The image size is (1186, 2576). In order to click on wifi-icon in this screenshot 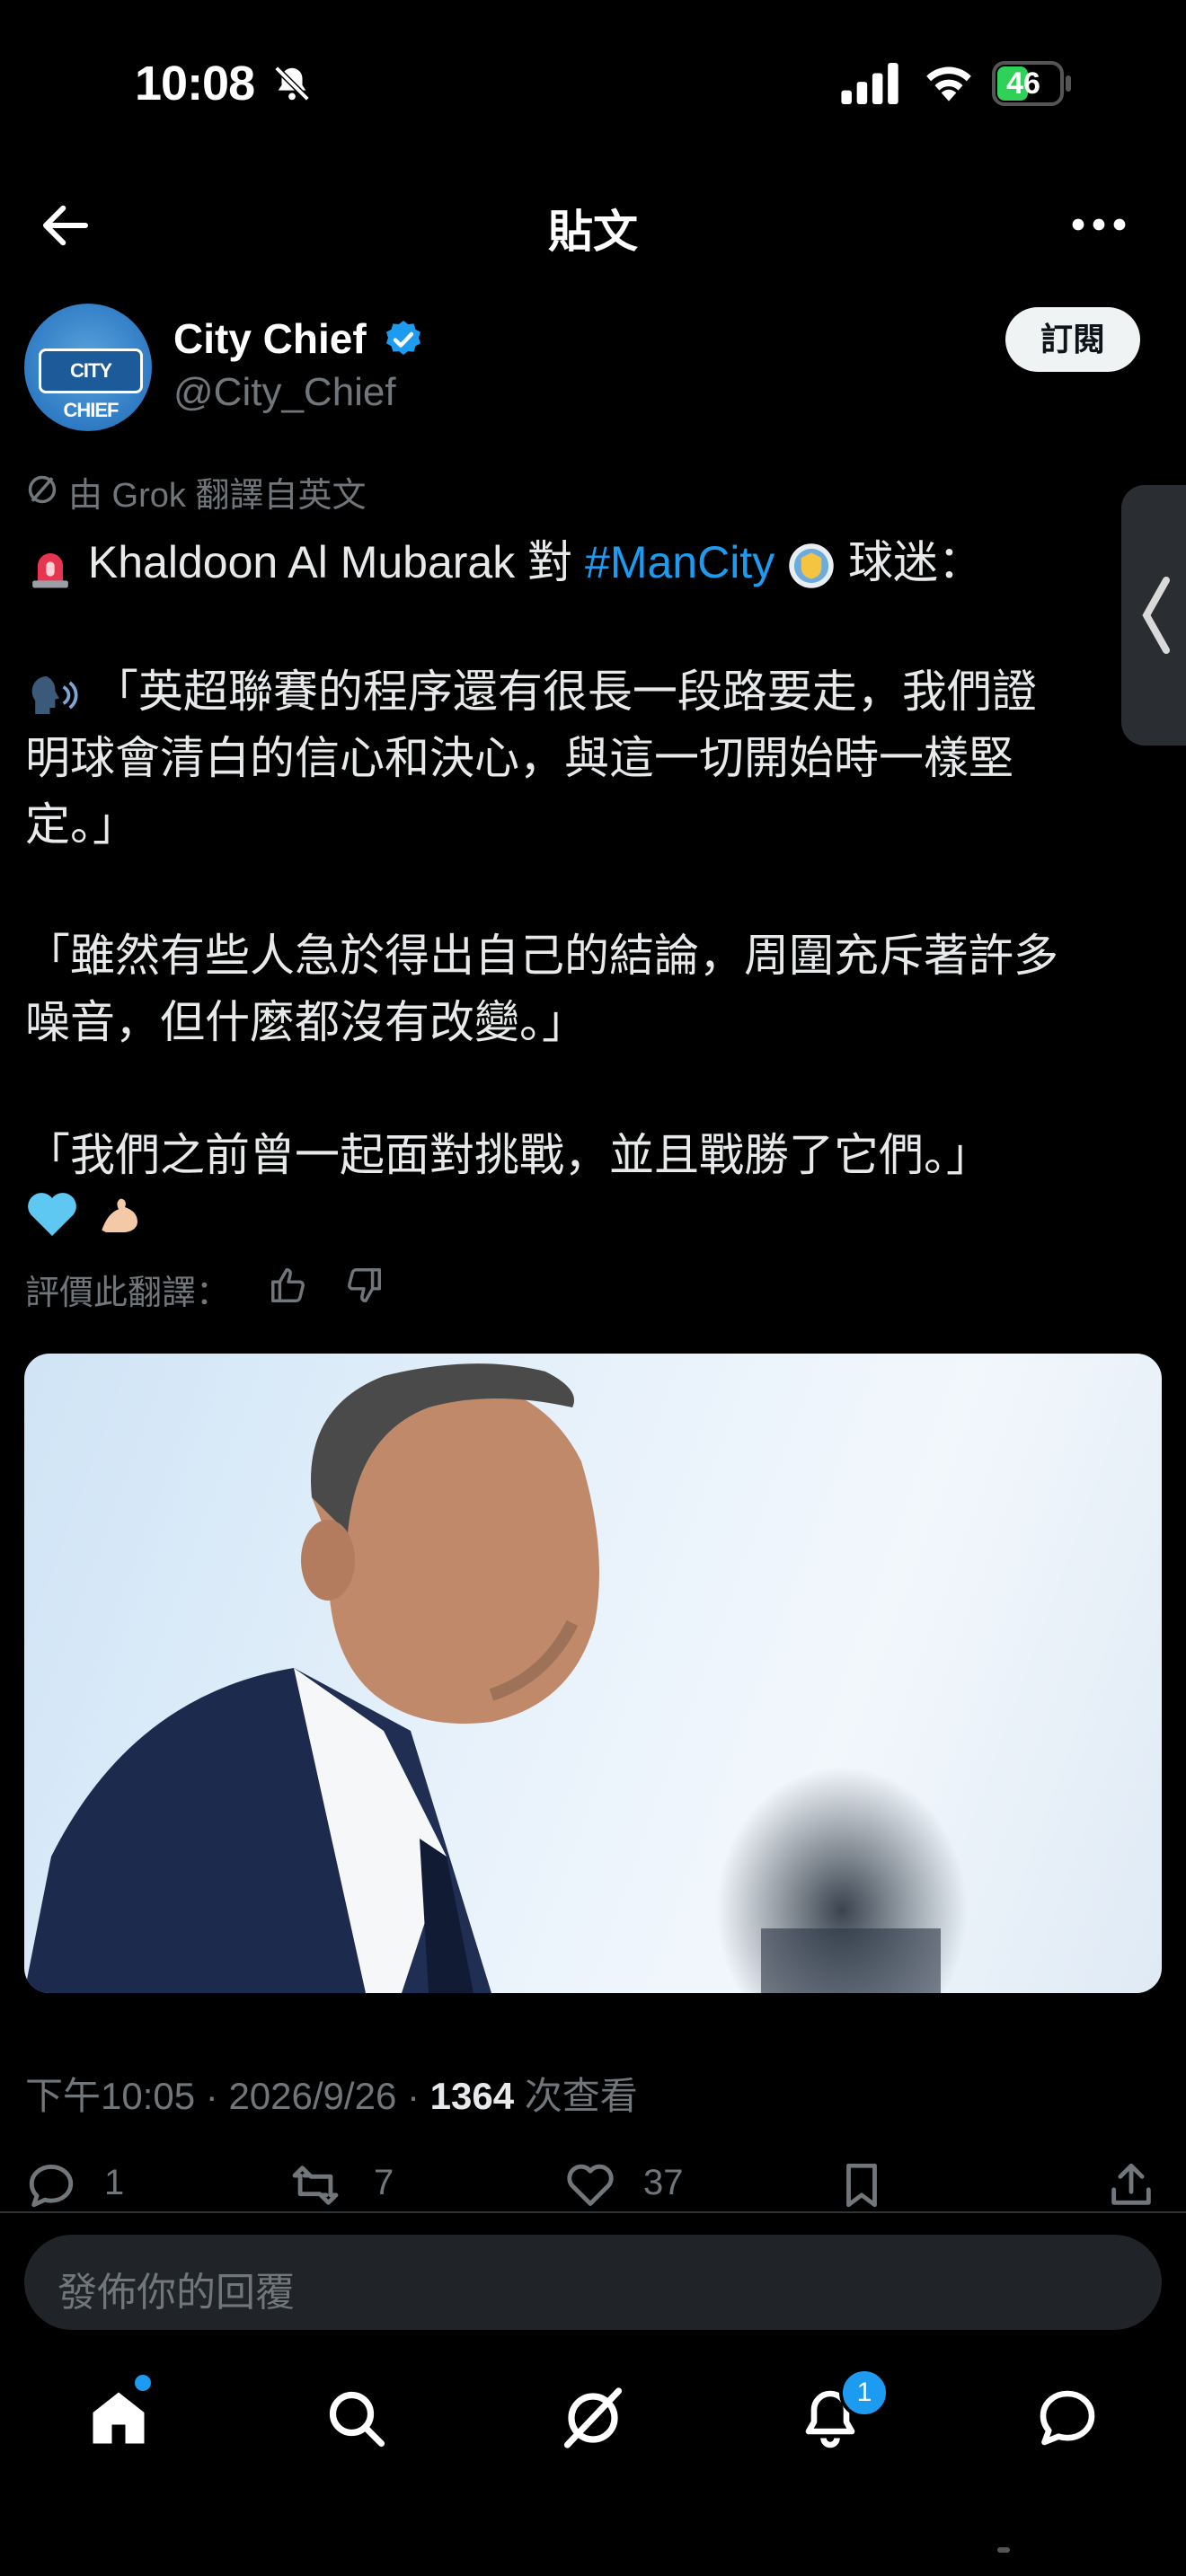, I will do `click(948, 83)`.